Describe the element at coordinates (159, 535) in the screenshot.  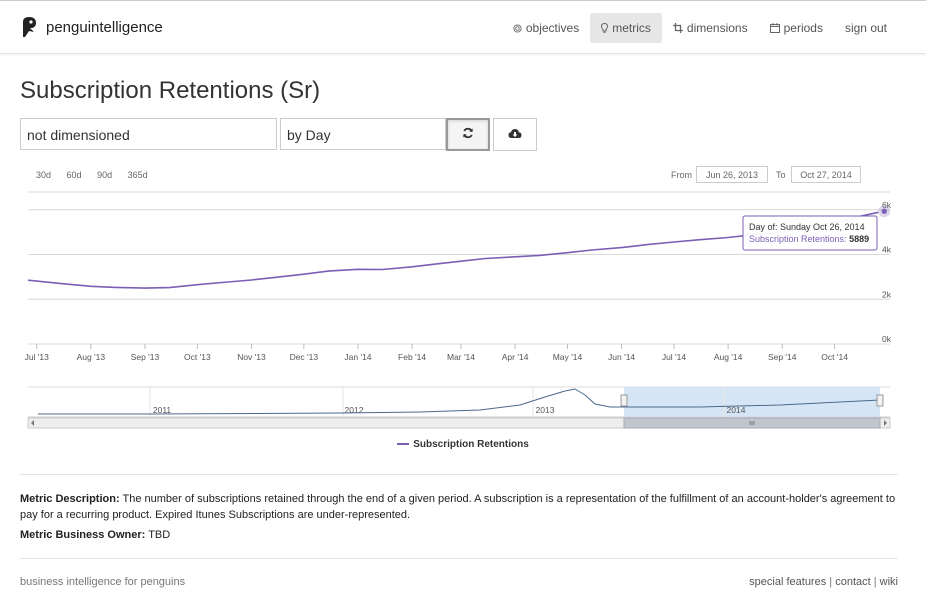
I see `owner-value: TBD` at that location.